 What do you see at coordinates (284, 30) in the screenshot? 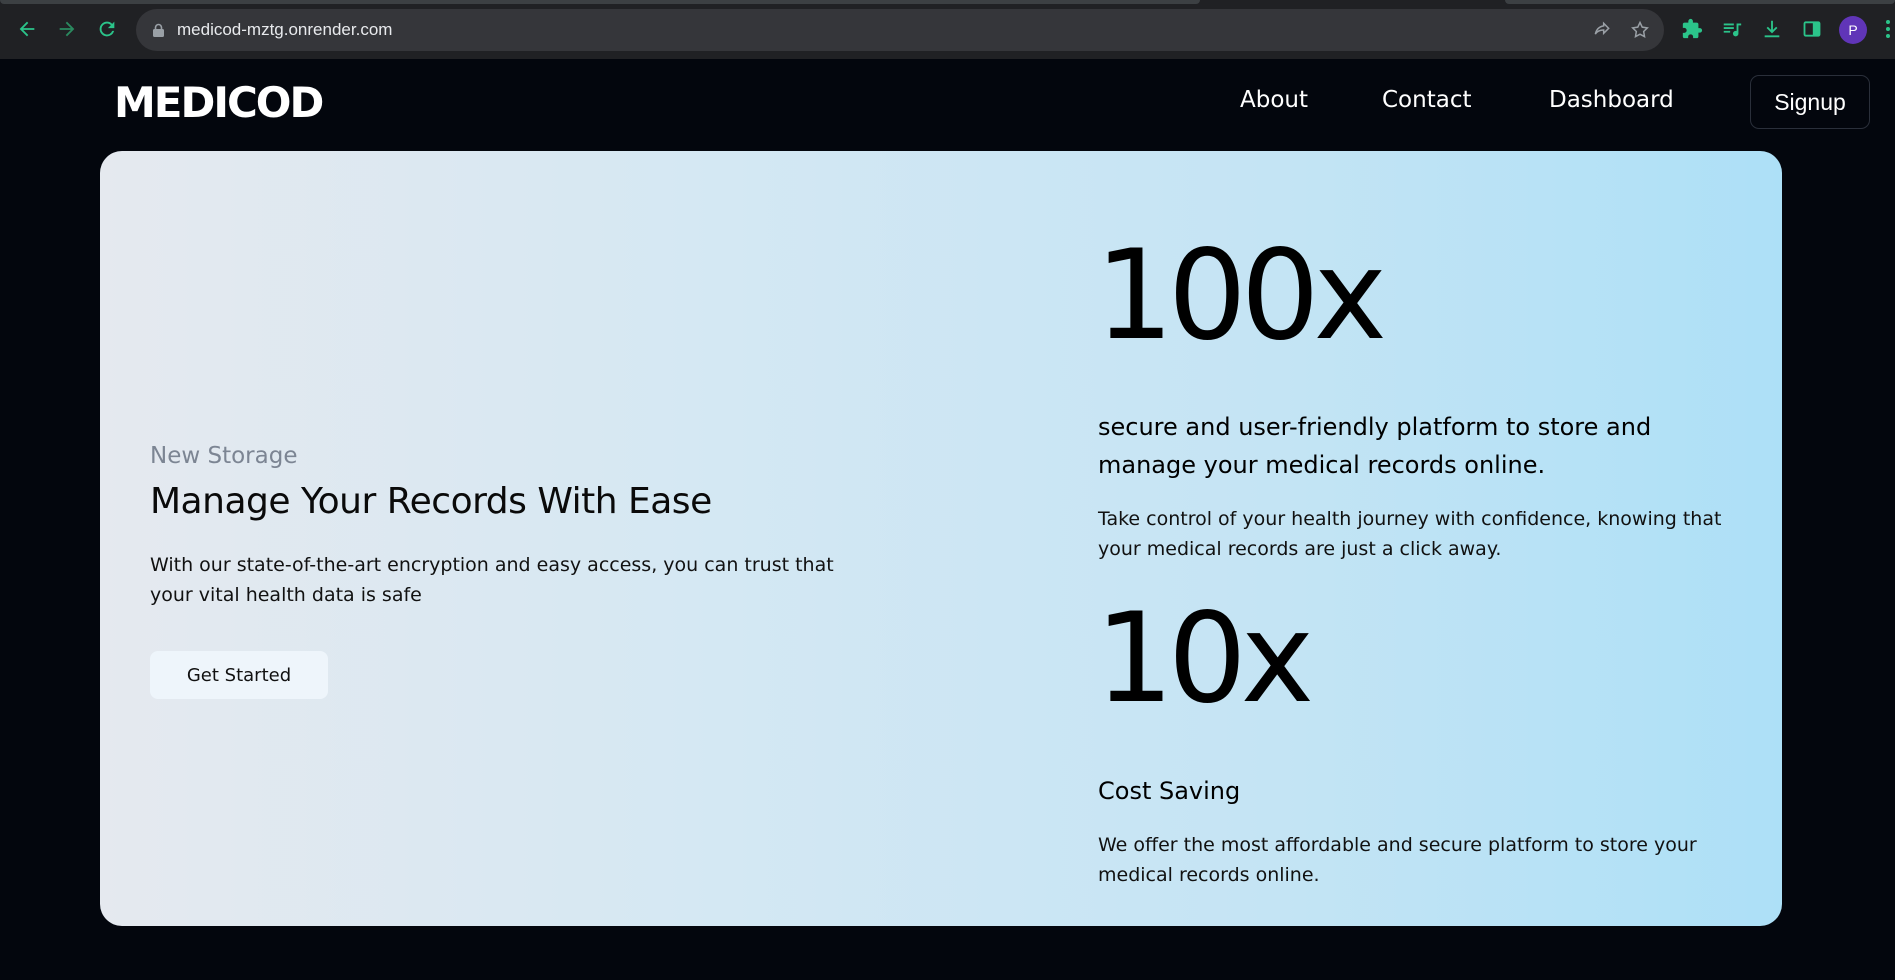
I see `url-text: medicod-mztg.onrender.com` at bounding box center [284, 30].